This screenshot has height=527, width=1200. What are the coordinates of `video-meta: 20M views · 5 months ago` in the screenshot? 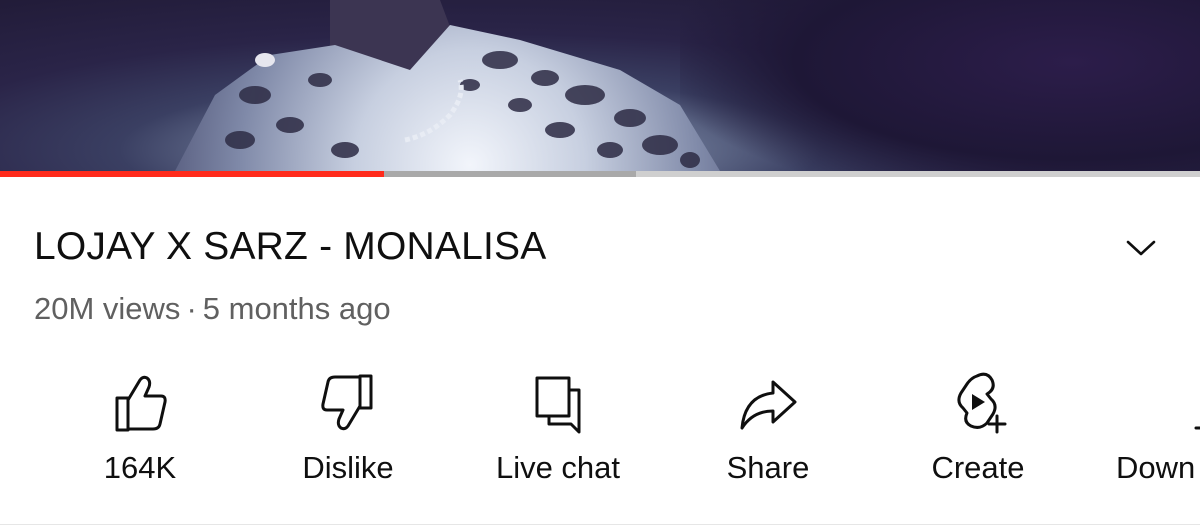 It's located at (212, 309).